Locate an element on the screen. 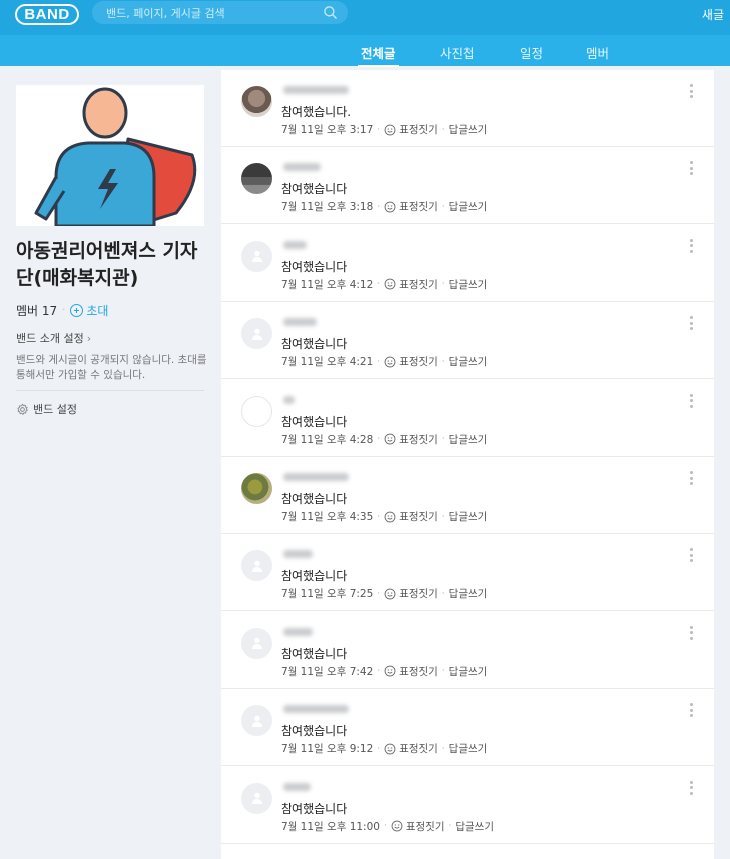  intro-setting-label: 밴드 소개 설정 is located at coordinates (50, 338).